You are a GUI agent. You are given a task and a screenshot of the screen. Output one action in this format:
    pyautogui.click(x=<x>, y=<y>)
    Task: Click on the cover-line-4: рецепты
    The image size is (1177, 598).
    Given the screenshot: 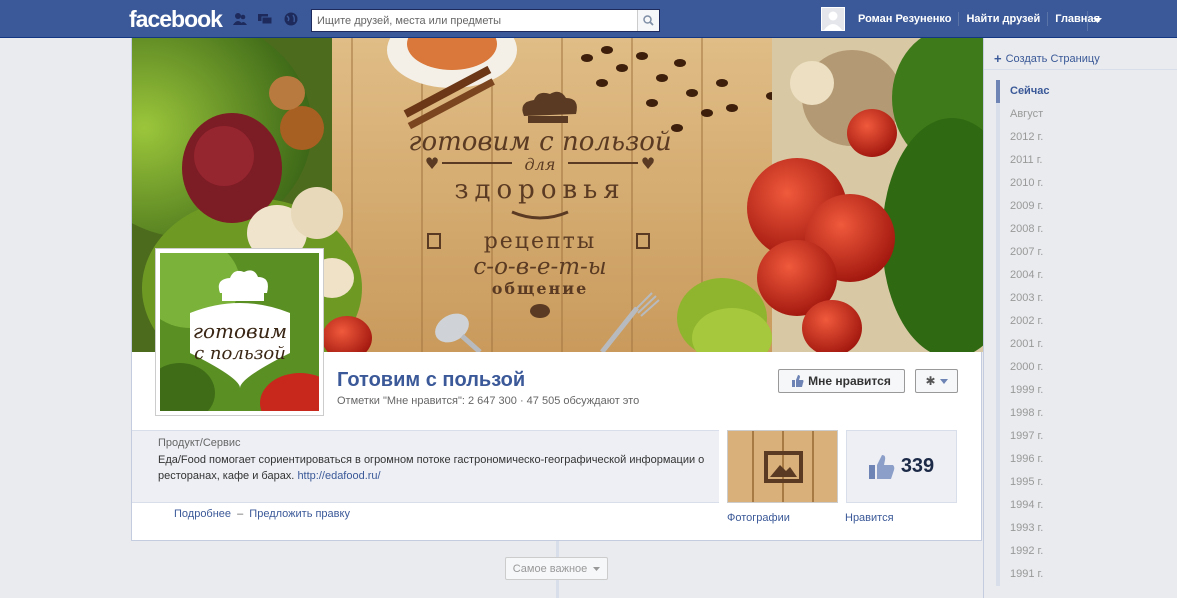 What is the action you would take?
    pyautogui.click(x=540, y=241)
    